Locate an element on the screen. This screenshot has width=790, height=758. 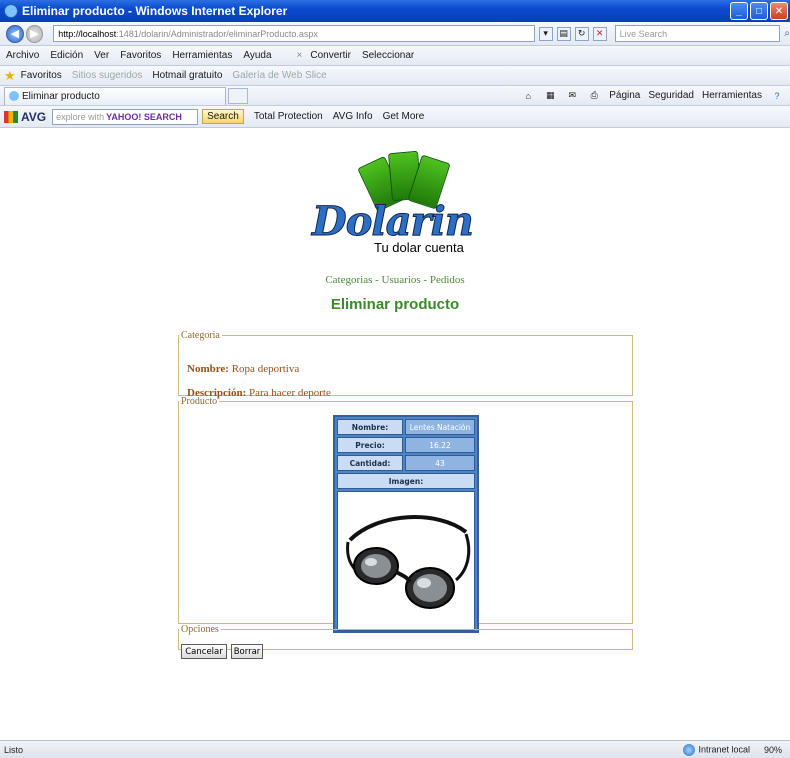
table-row: Precio: 16.22 is located at coordinates (406, 445).